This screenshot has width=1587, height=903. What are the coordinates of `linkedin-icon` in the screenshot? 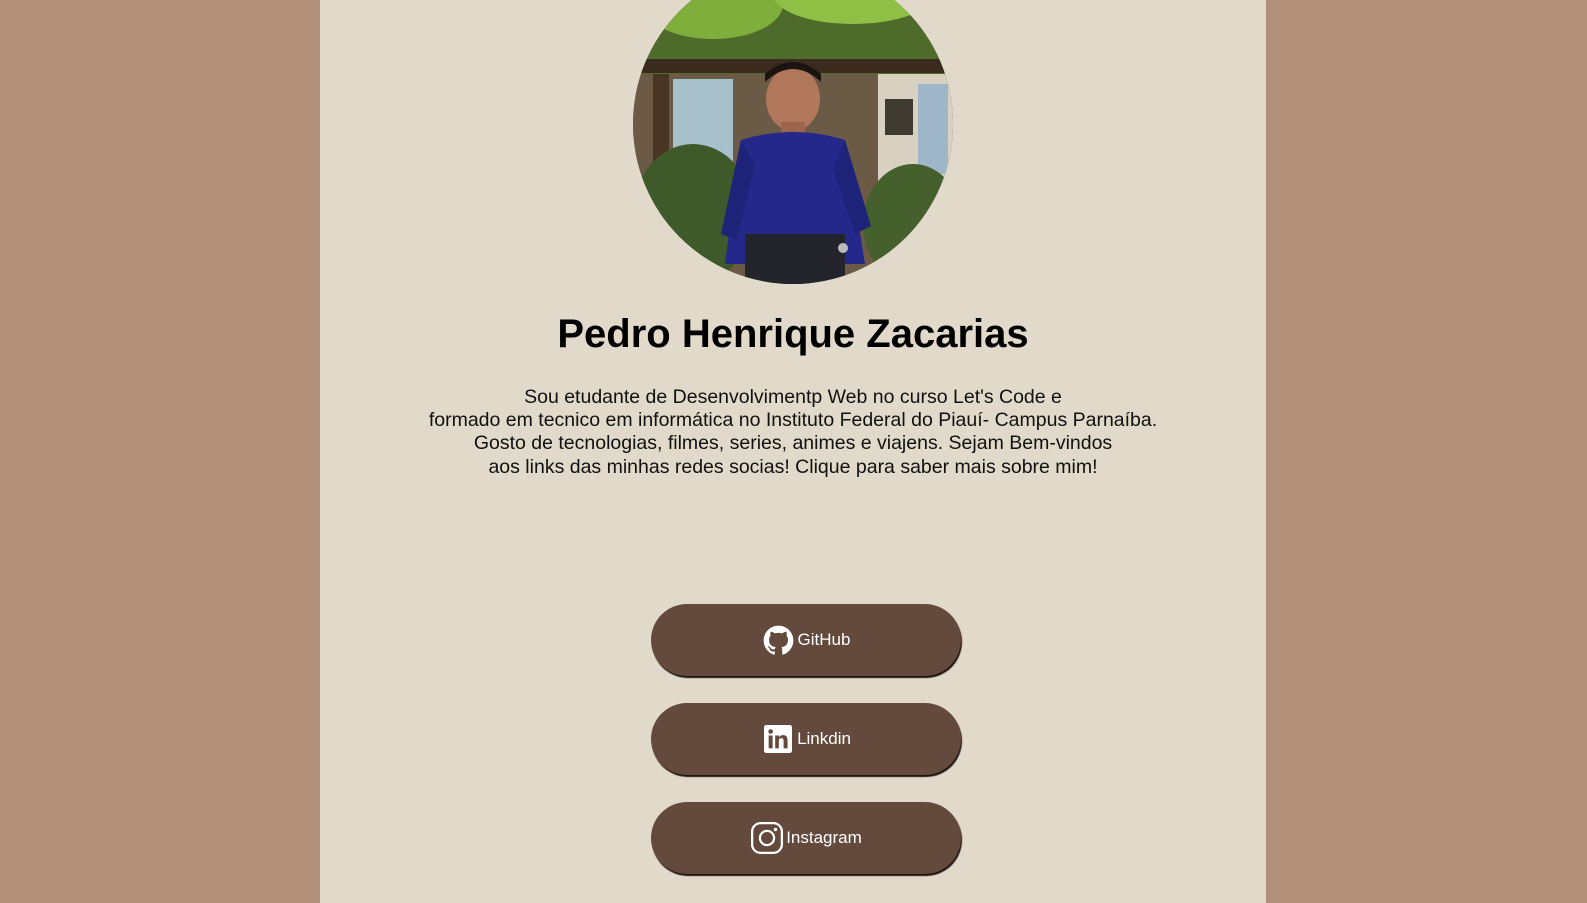 It's located at (778, 739).